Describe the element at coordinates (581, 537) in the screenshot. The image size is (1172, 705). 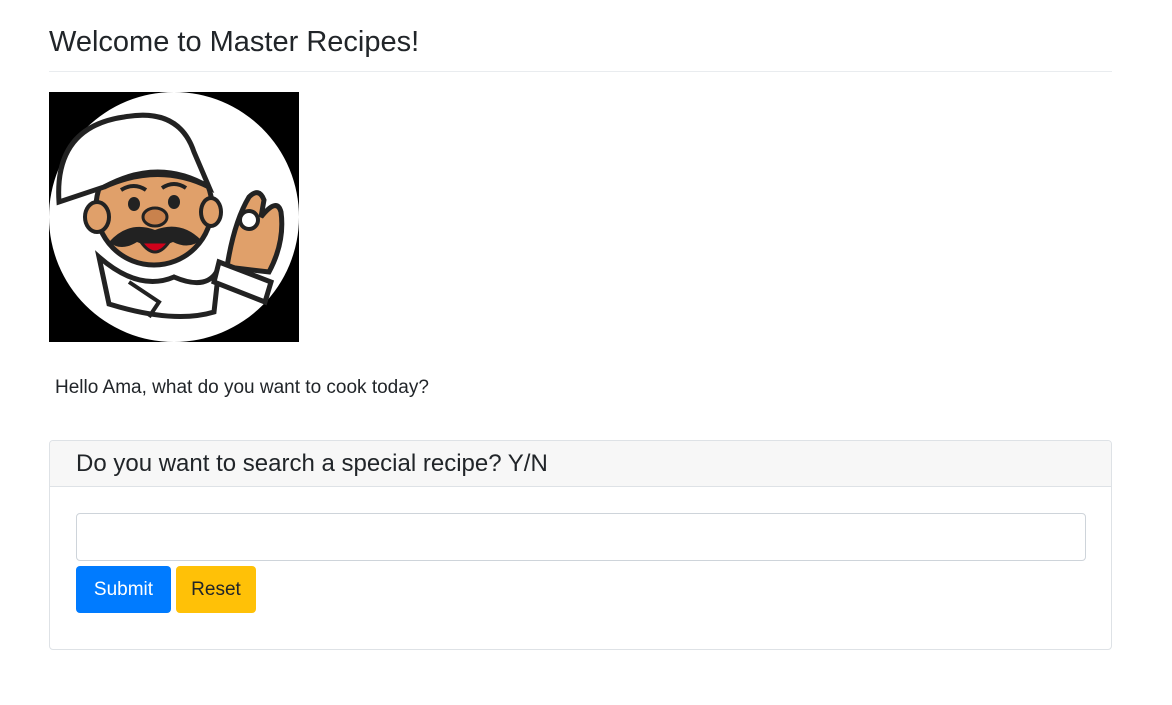
I see `answer-input` at that location.